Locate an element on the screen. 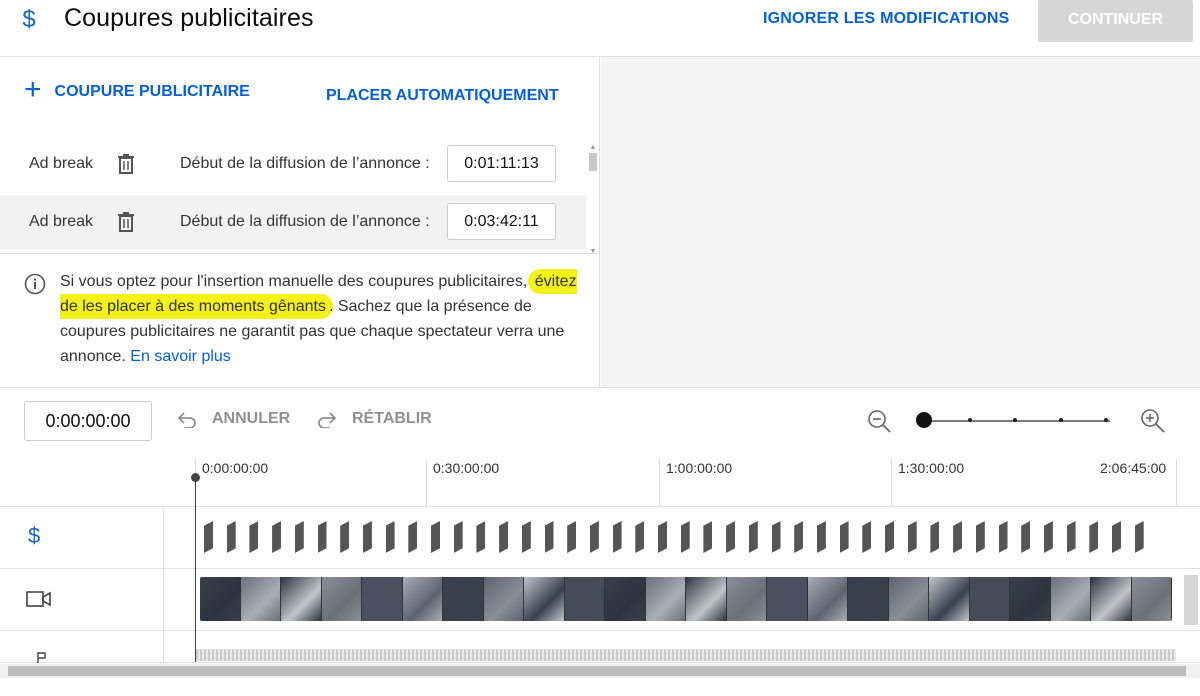  zoom-in-icon is located at coordinates (1152, 420).